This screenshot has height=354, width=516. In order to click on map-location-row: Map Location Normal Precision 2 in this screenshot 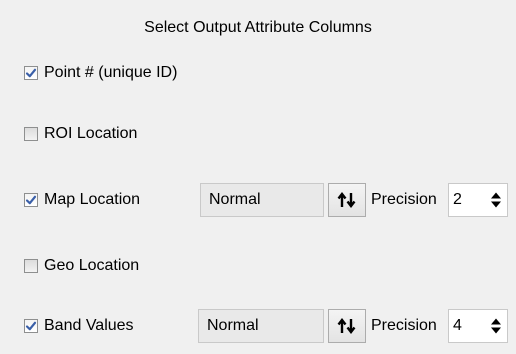, I will do `click(258, 200)`.